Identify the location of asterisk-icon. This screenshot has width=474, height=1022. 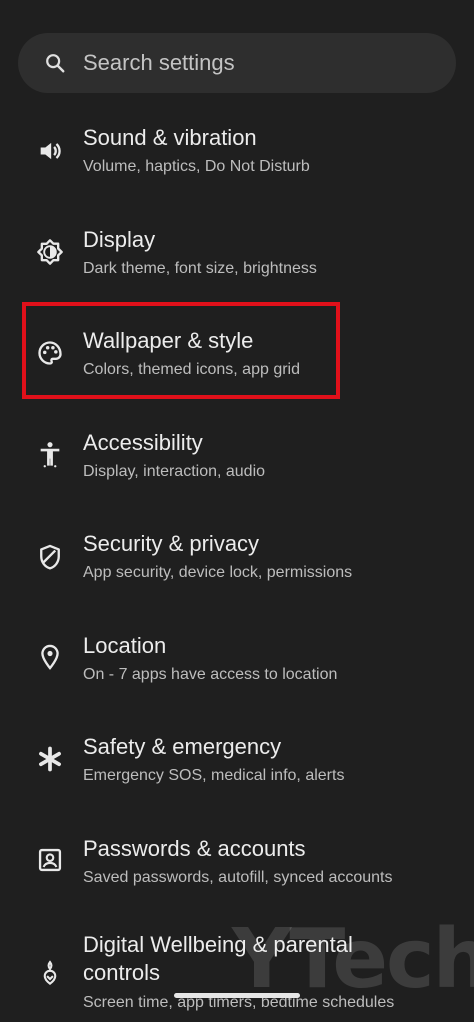
(50, 759).